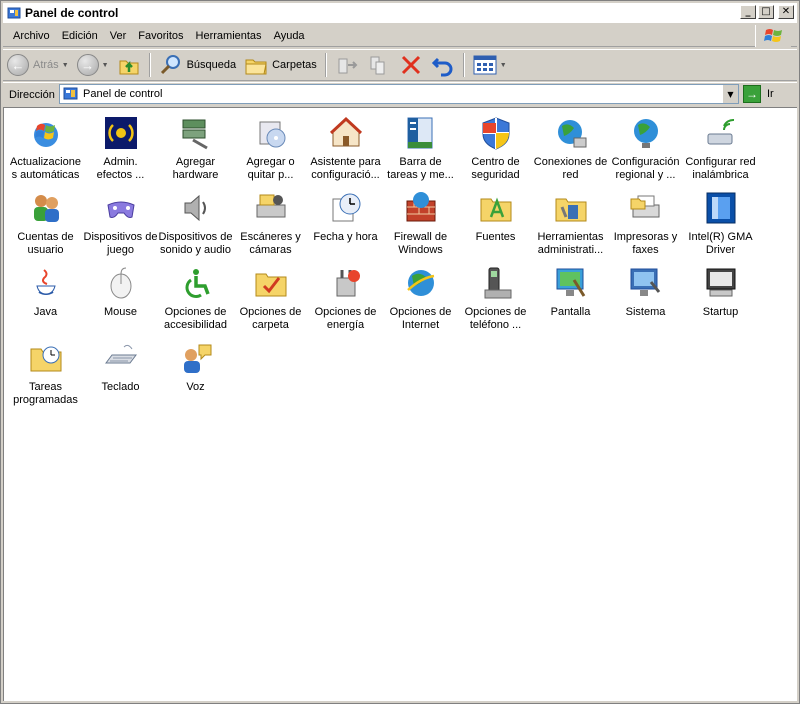 Image resolution: width=800 pixels, height=704 pixels. Describe the element at coordinates (496, 208) in the screenshot. I see `fonts-folder-icon` at that location.